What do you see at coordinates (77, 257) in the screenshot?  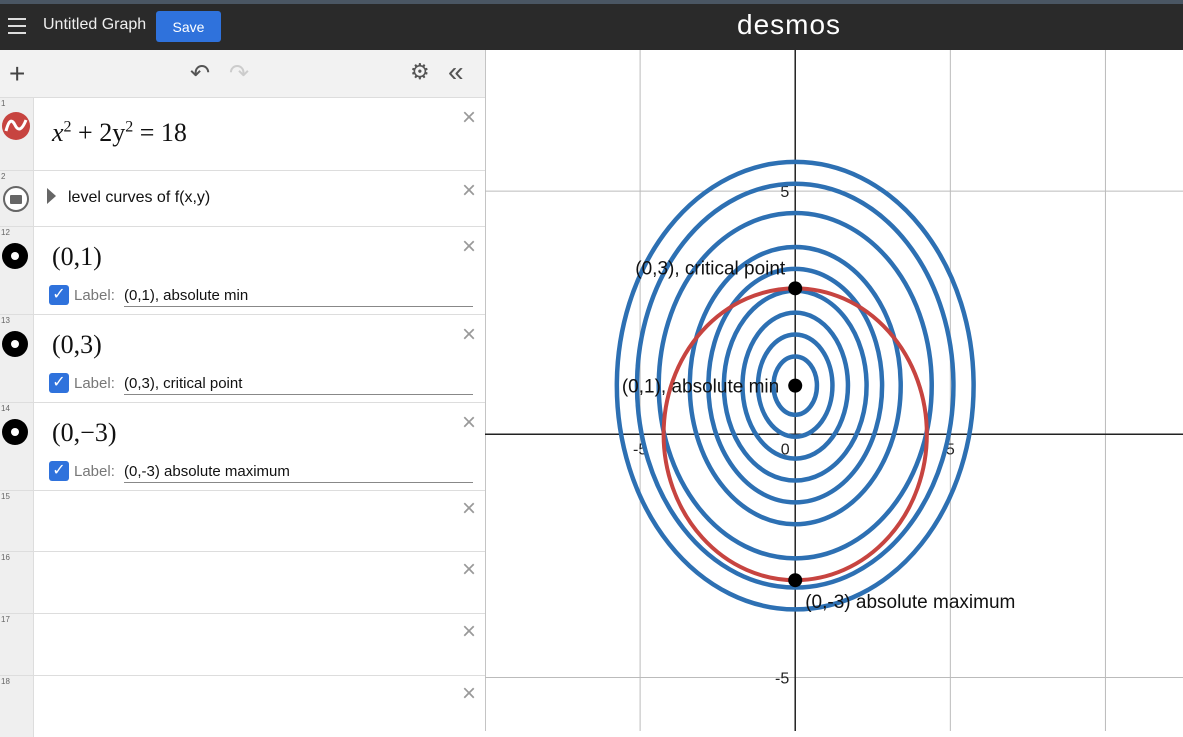 I see `expression-math: (0,1)` at bounding box center [77, 257].